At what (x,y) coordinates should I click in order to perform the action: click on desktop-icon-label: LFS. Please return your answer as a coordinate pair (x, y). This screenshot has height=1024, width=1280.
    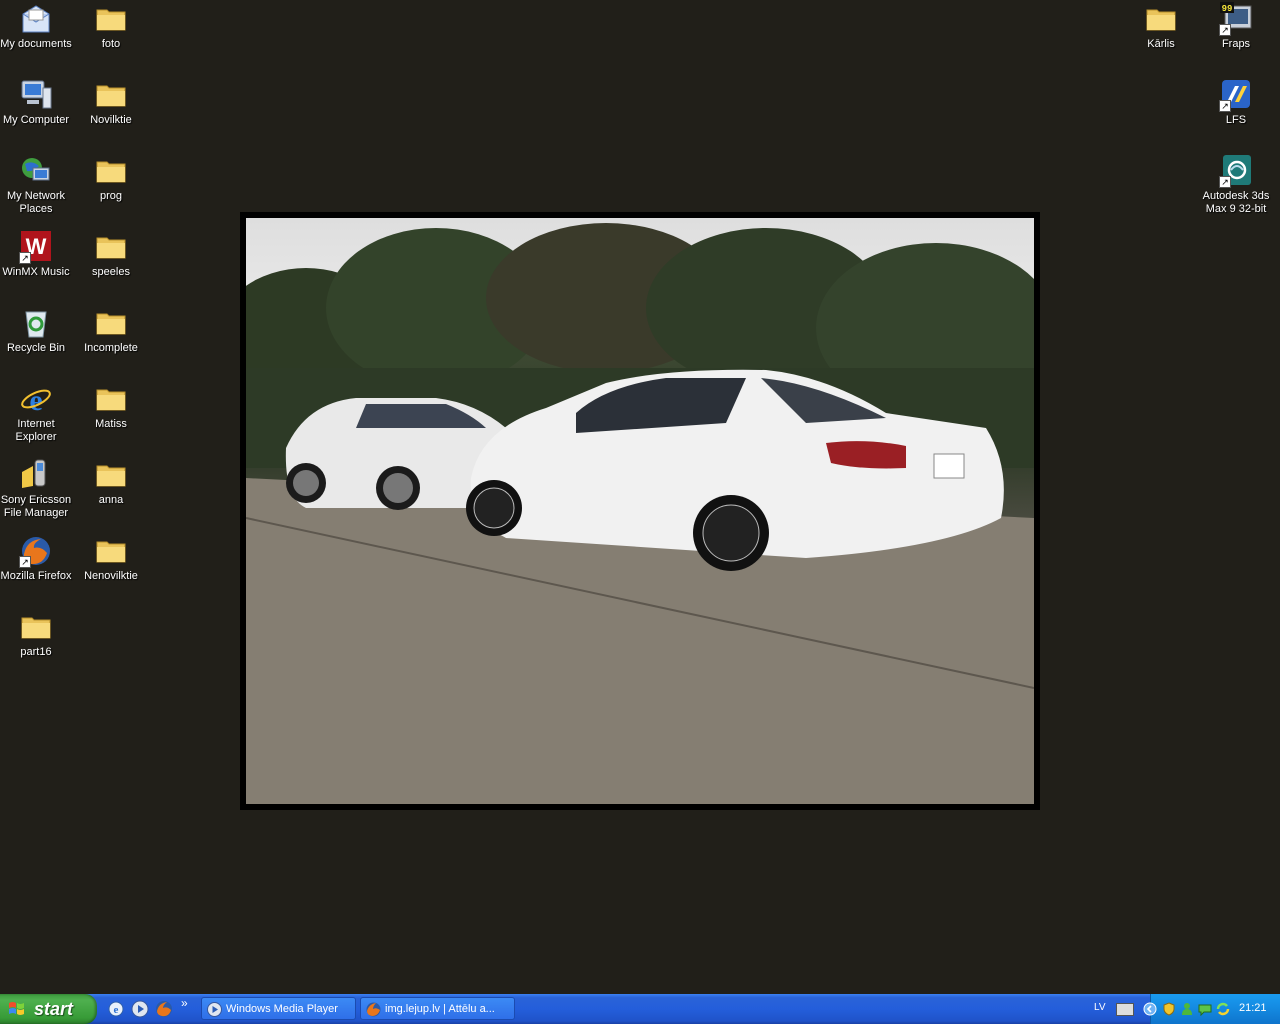
    Looking at the image, I should click on (1236, 120).